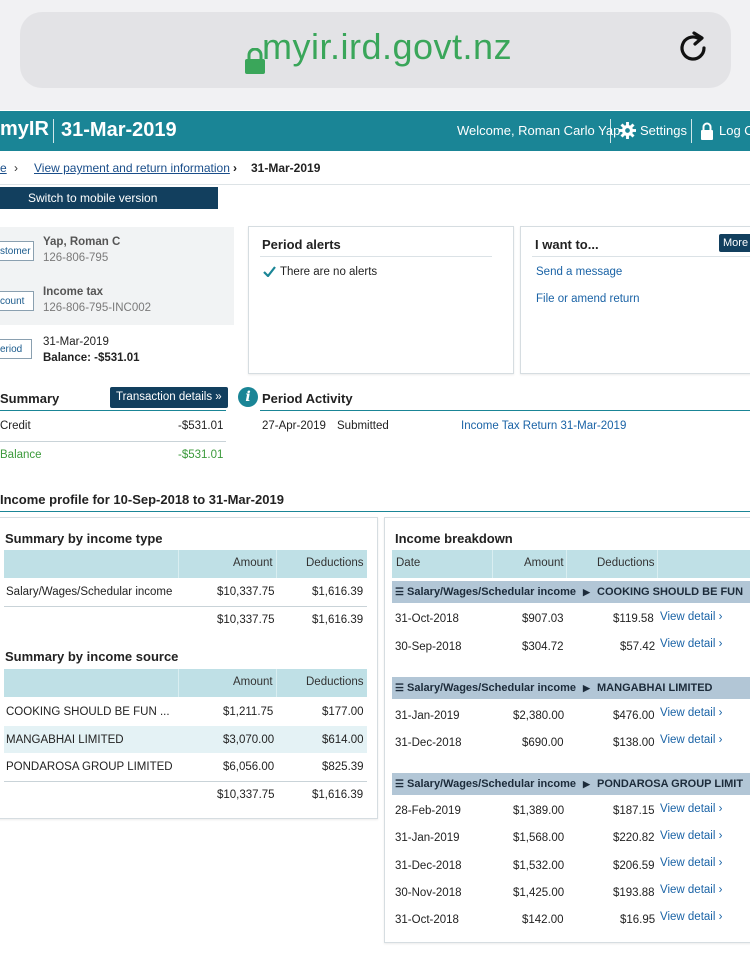 This screenshot has height=974, width=750. I want to click on address-bar: myir.ird.govt.nz, so click(375, 50).